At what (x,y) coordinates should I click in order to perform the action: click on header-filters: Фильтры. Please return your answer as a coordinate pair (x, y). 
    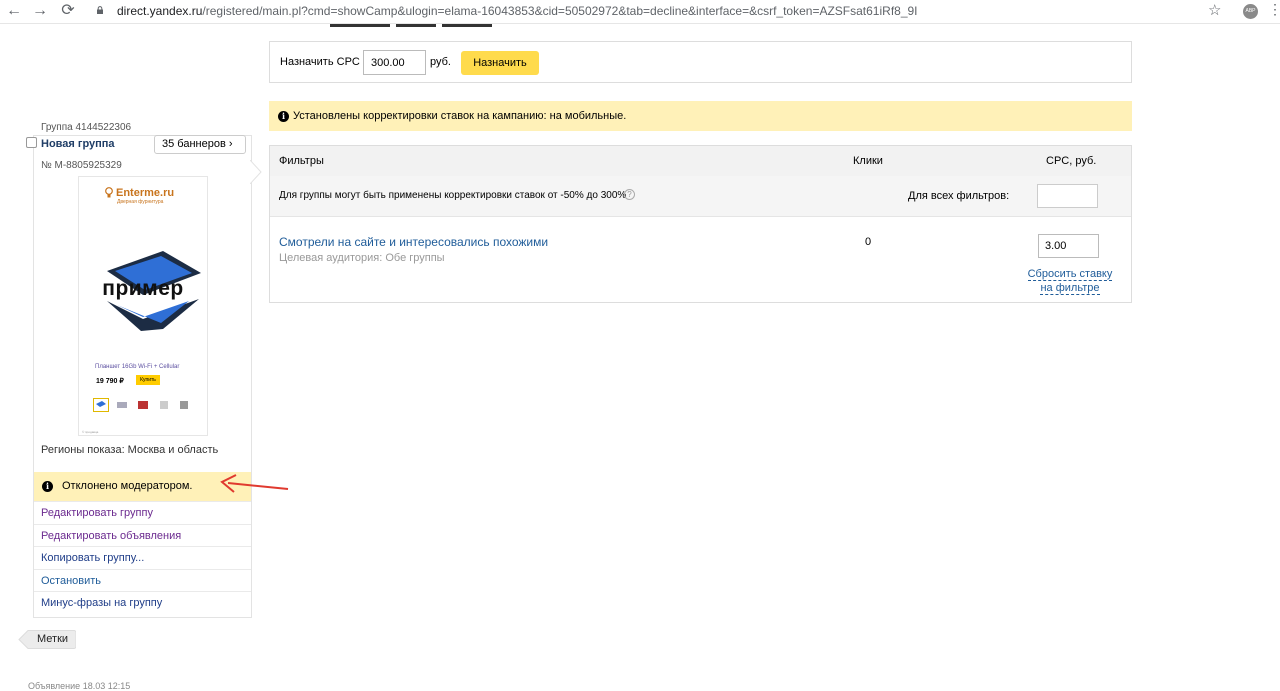
    Looking at the image, I should click on (301, 161).